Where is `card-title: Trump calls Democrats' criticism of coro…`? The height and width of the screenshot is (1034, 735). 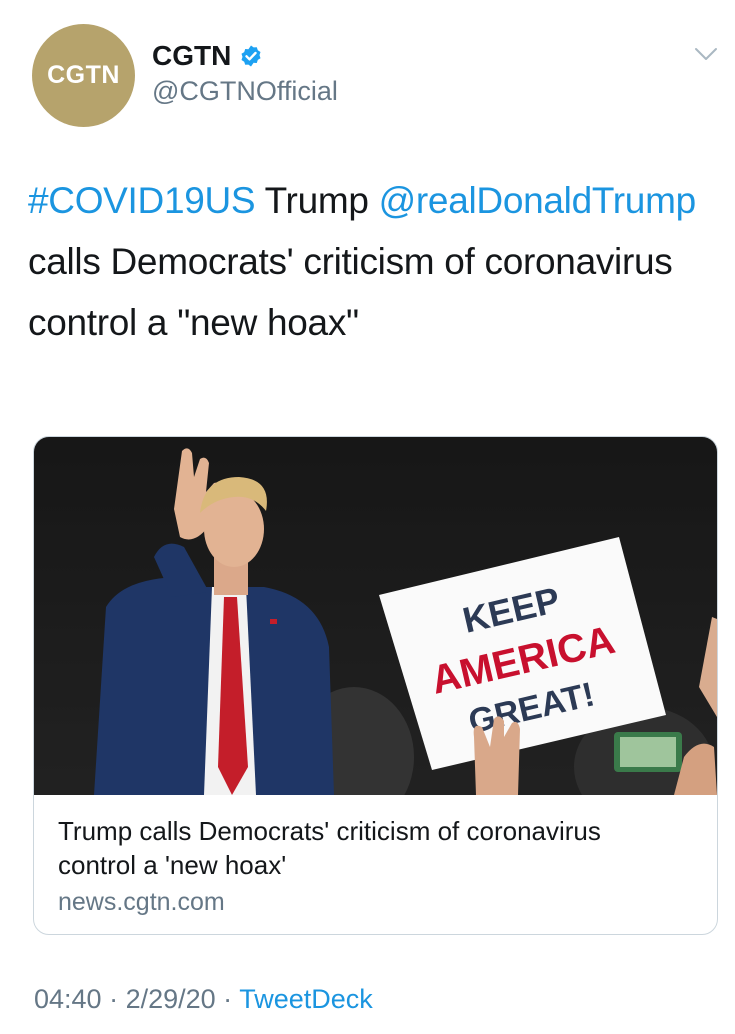
card-title: Trump calls Democrats' criticism of coro… is located at coordinates (368, 848).